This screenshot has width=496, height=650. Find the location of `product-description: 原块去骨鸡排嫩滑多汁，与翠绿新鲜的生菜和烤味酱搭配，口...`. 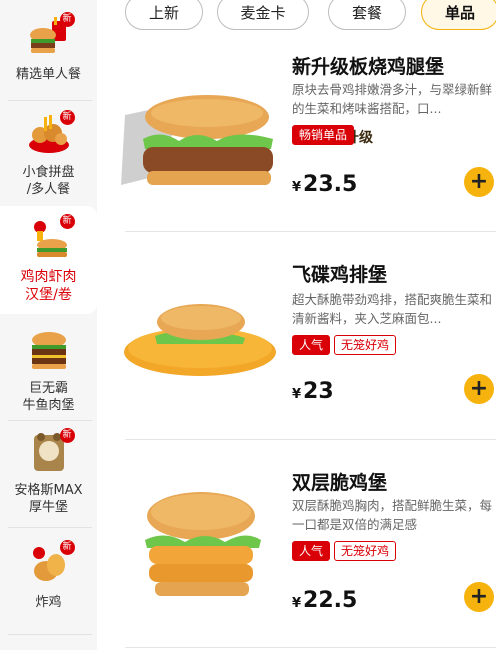

product-description: 原块去骨鸡排嫩滑多汁，与翠绿新鲜的生菜和烤味酱搭配，口... is located at coordinates (392, 99).